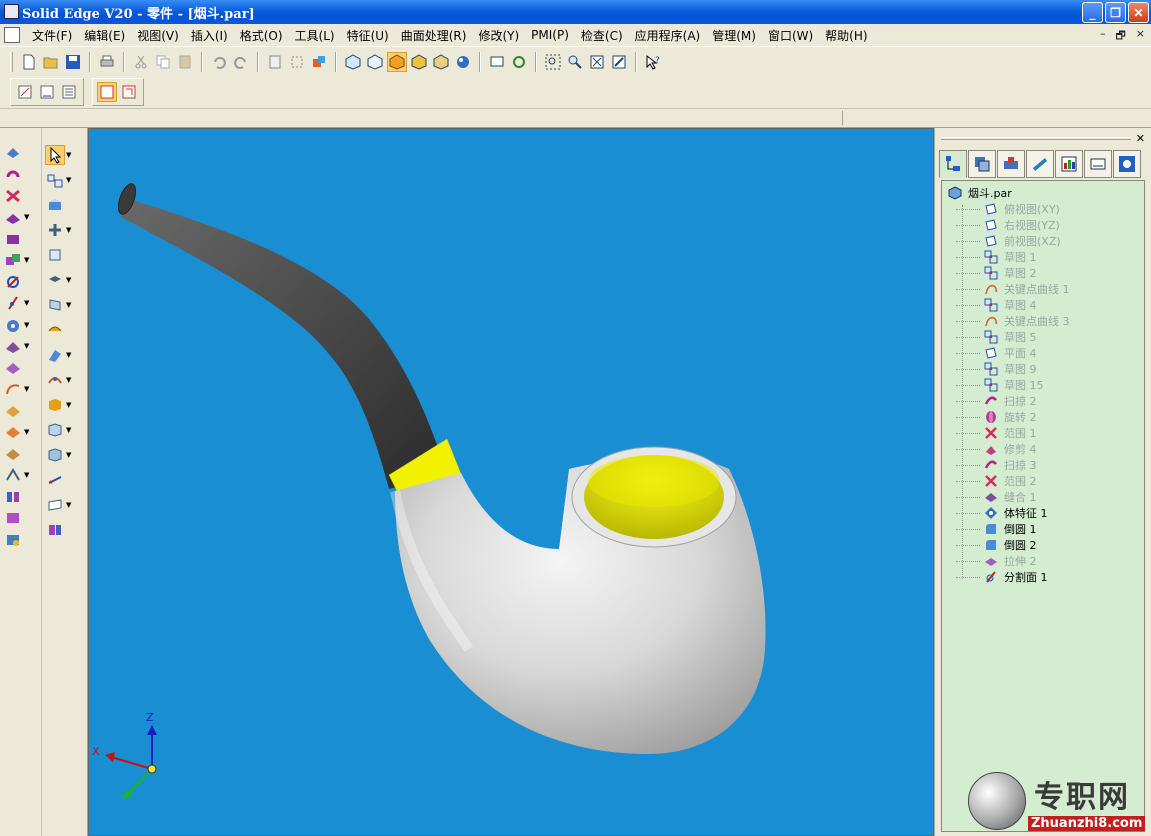 The width and height of the screenshot is (1151, 836). Describe the element at coordinates (18, 196) in the screenshot. I see `swept-protrusion-icon` at that location.